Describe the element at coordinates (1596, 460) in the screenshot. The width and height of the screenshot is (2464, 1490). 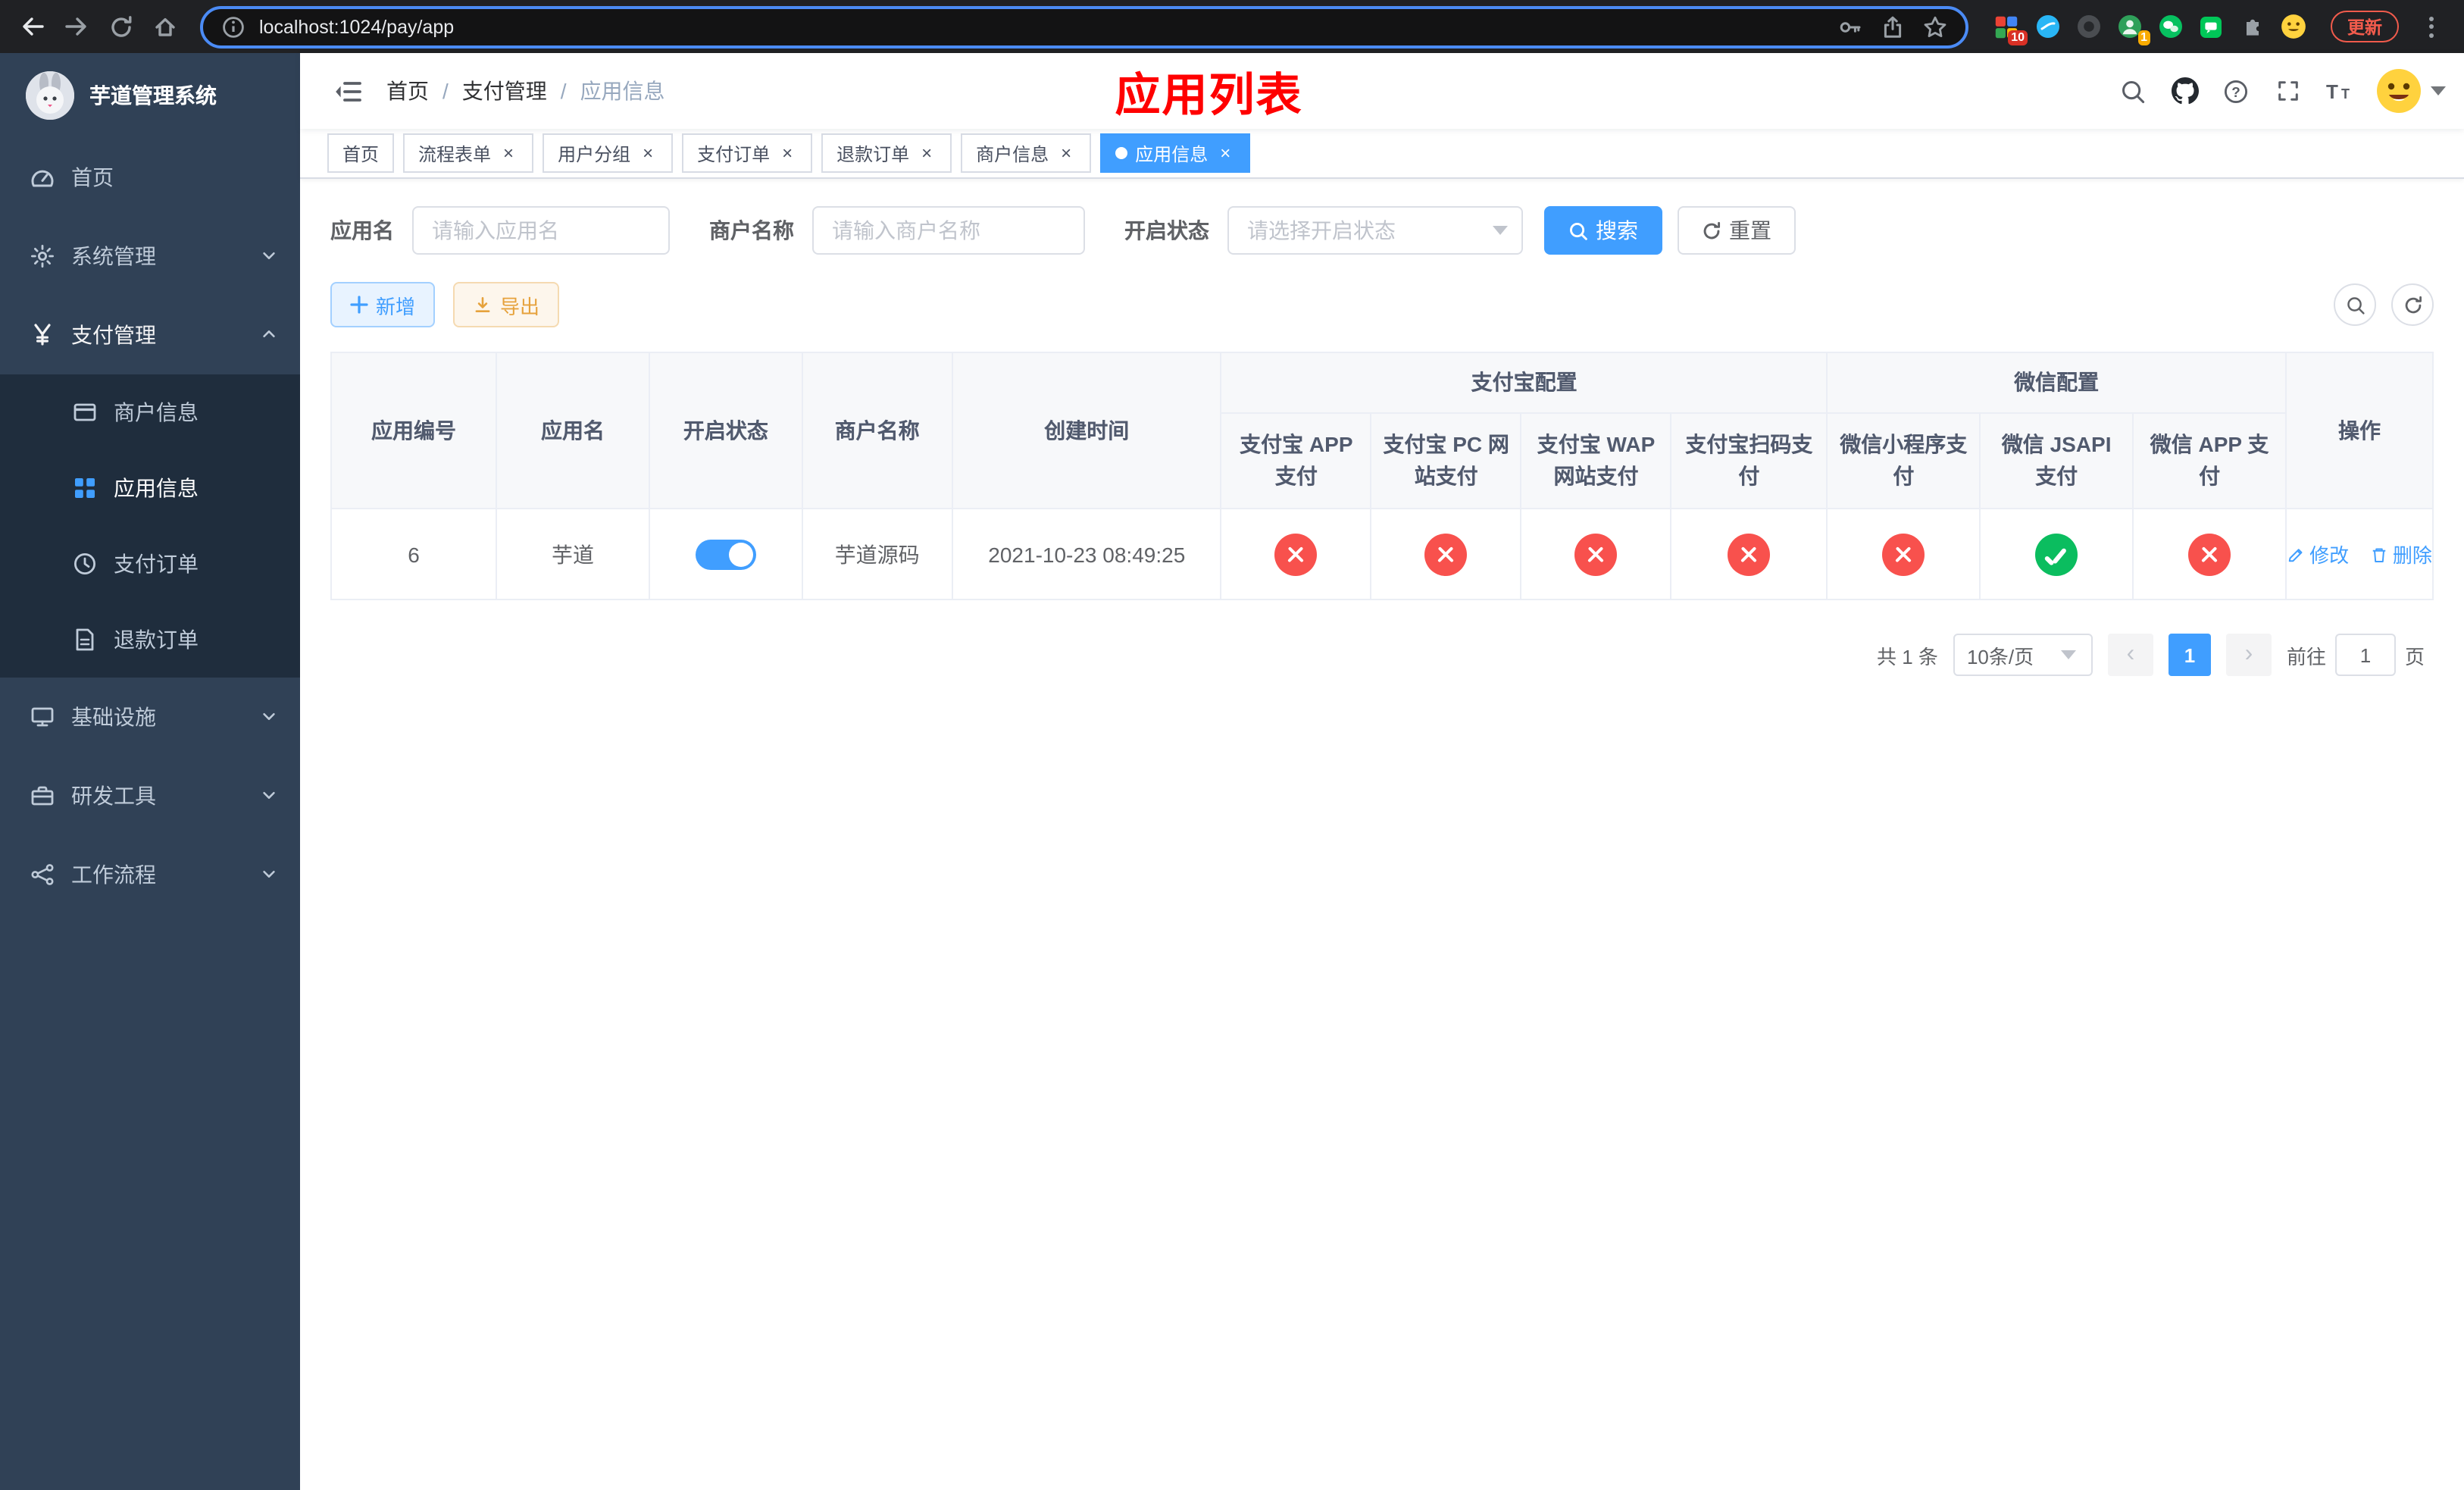
I see `col-alipay-wap: 支付宝 WAP 网站支付` at that location.